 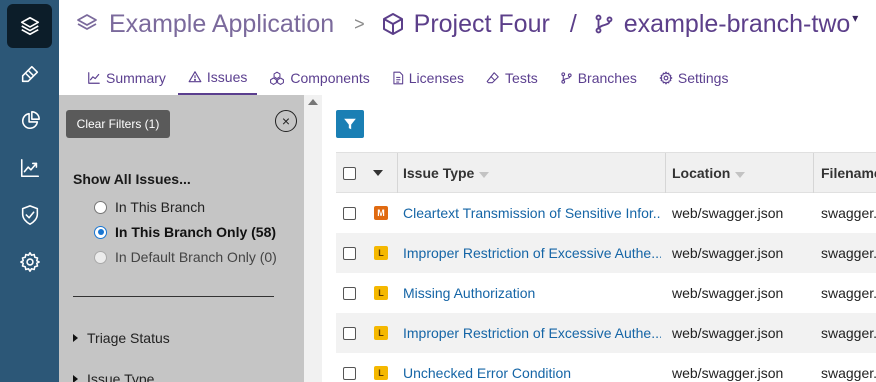 I want to click on radio-label: In This Branch, so click(x=160, y=207).